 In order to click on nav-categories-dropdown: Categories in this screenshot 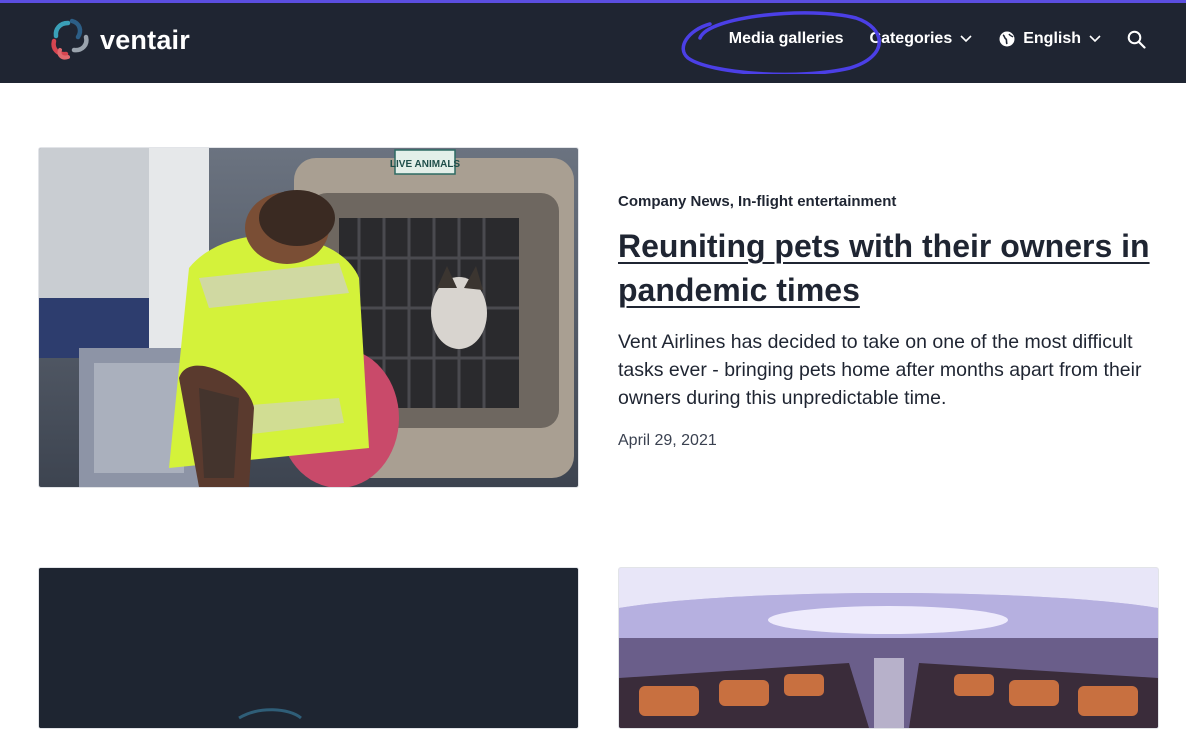, I will do `click(921, 39)`.